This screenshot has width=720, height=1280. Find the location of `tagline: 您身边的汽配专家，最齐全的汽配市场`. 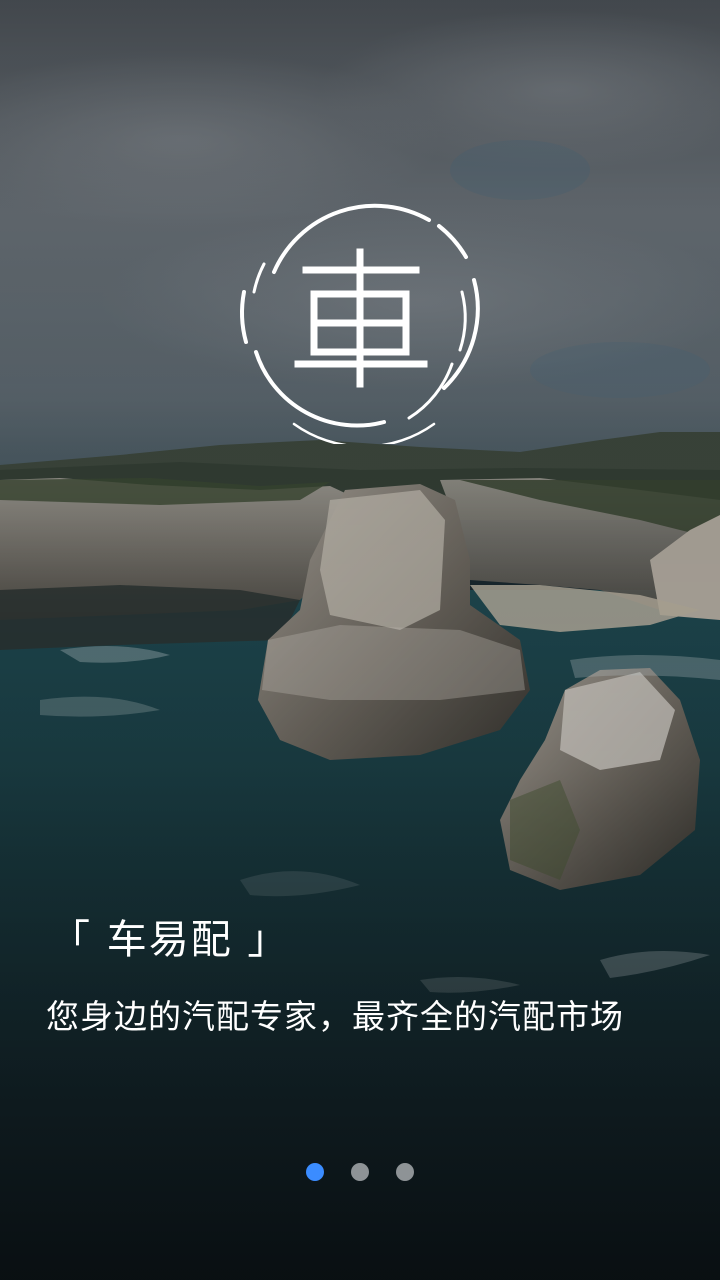

tagline: 您身边的汽配专家，最齐全的汽配市场 is located at coordinates (335, 1016).